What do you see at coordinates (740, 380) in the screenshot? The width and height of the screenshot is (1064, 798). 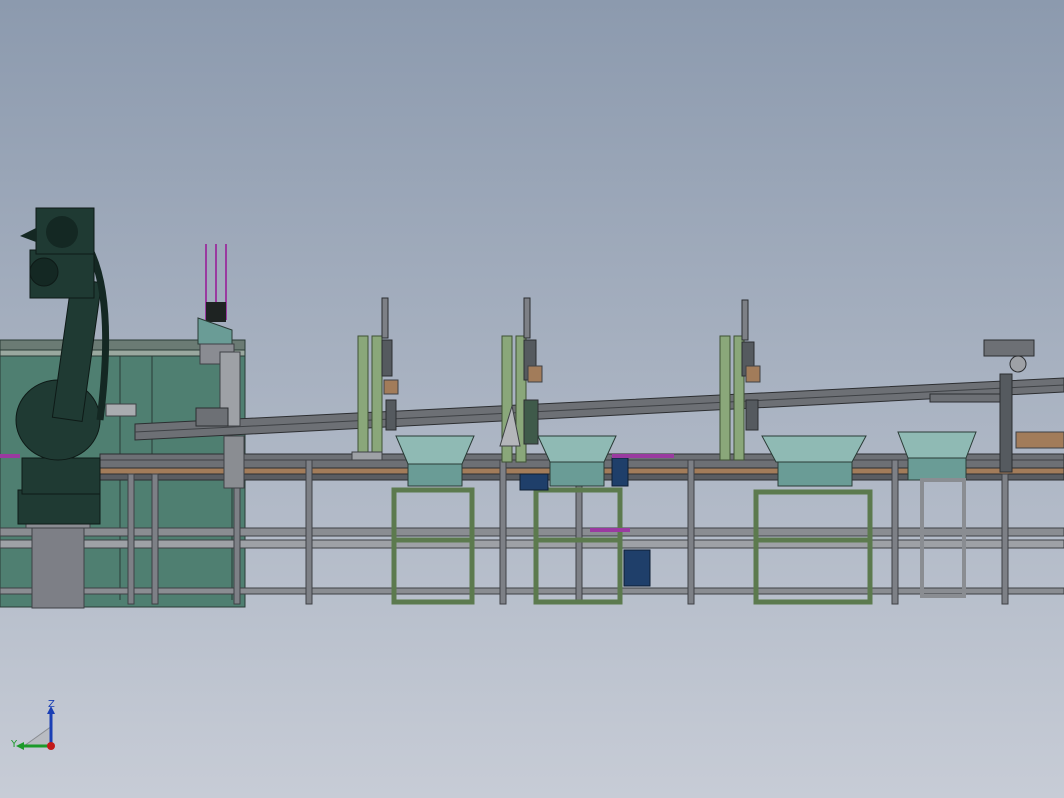 I see `station-3-column` at bounding box center [740, 380].